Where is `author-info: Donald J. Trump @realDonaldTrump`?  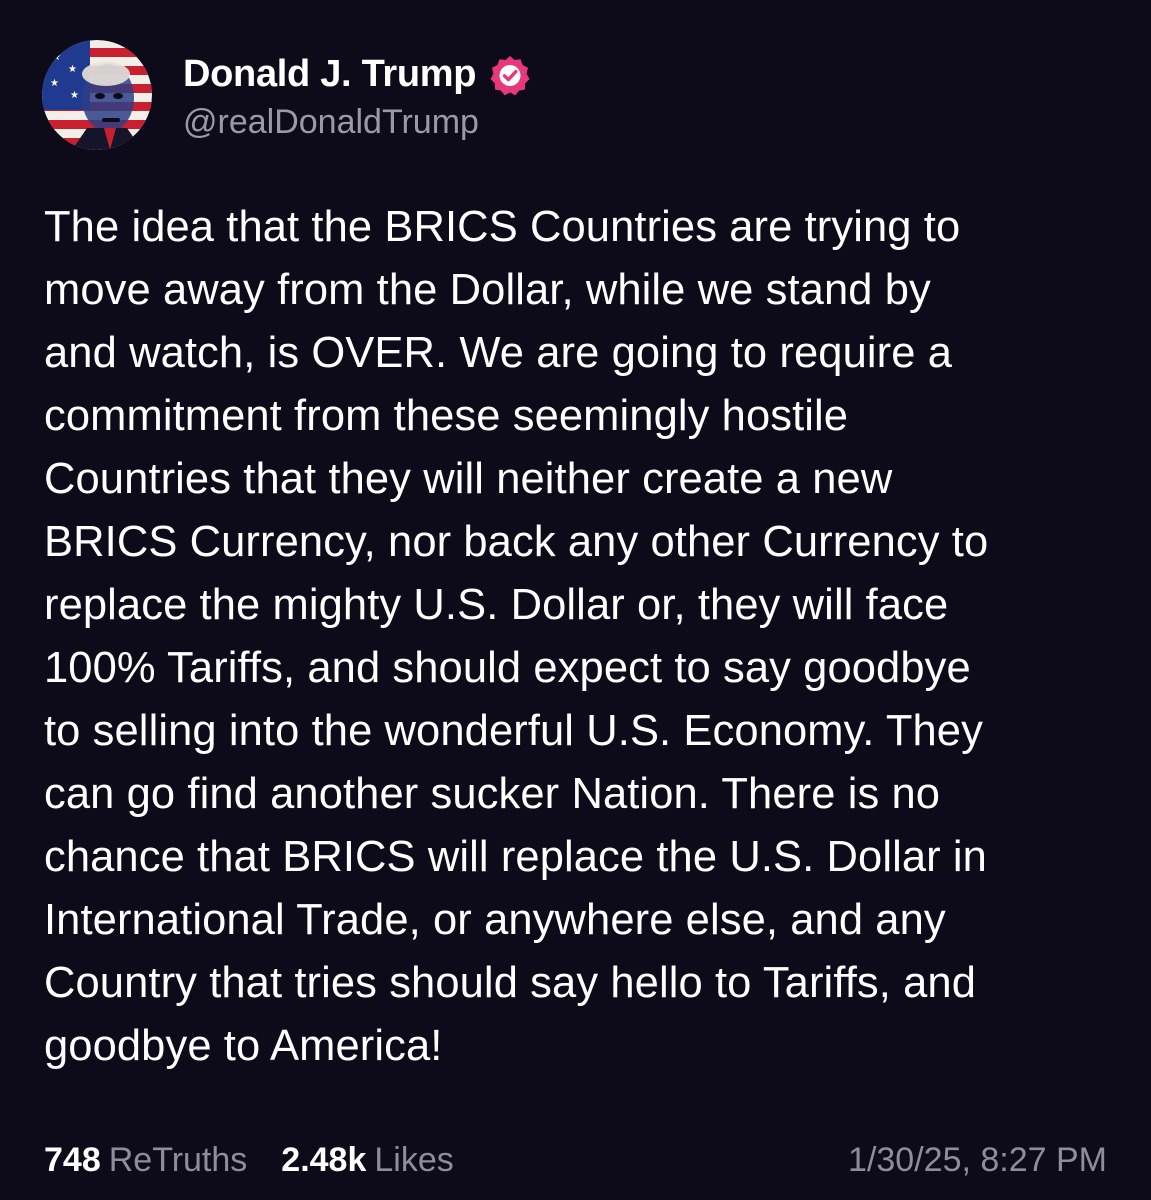
author-info: Donald J. Trump @realDonaldTrump is located at coordinates (357, 95).